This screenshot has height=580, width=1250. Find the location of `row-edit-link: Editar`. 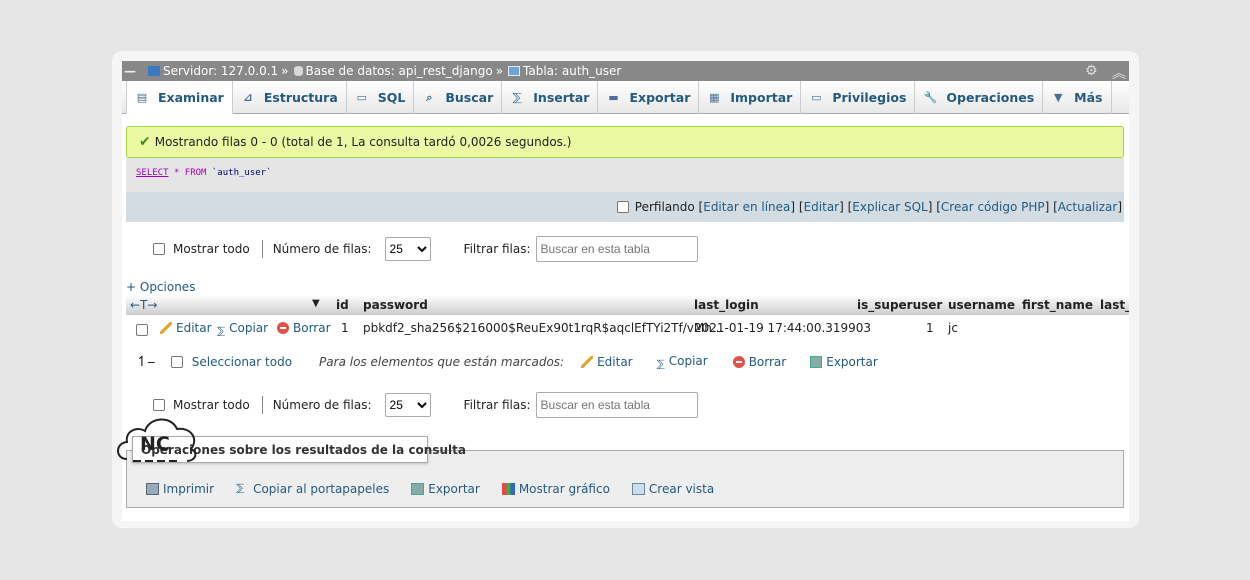

row-edit-link: Editar is located at coordinates (186, 328).